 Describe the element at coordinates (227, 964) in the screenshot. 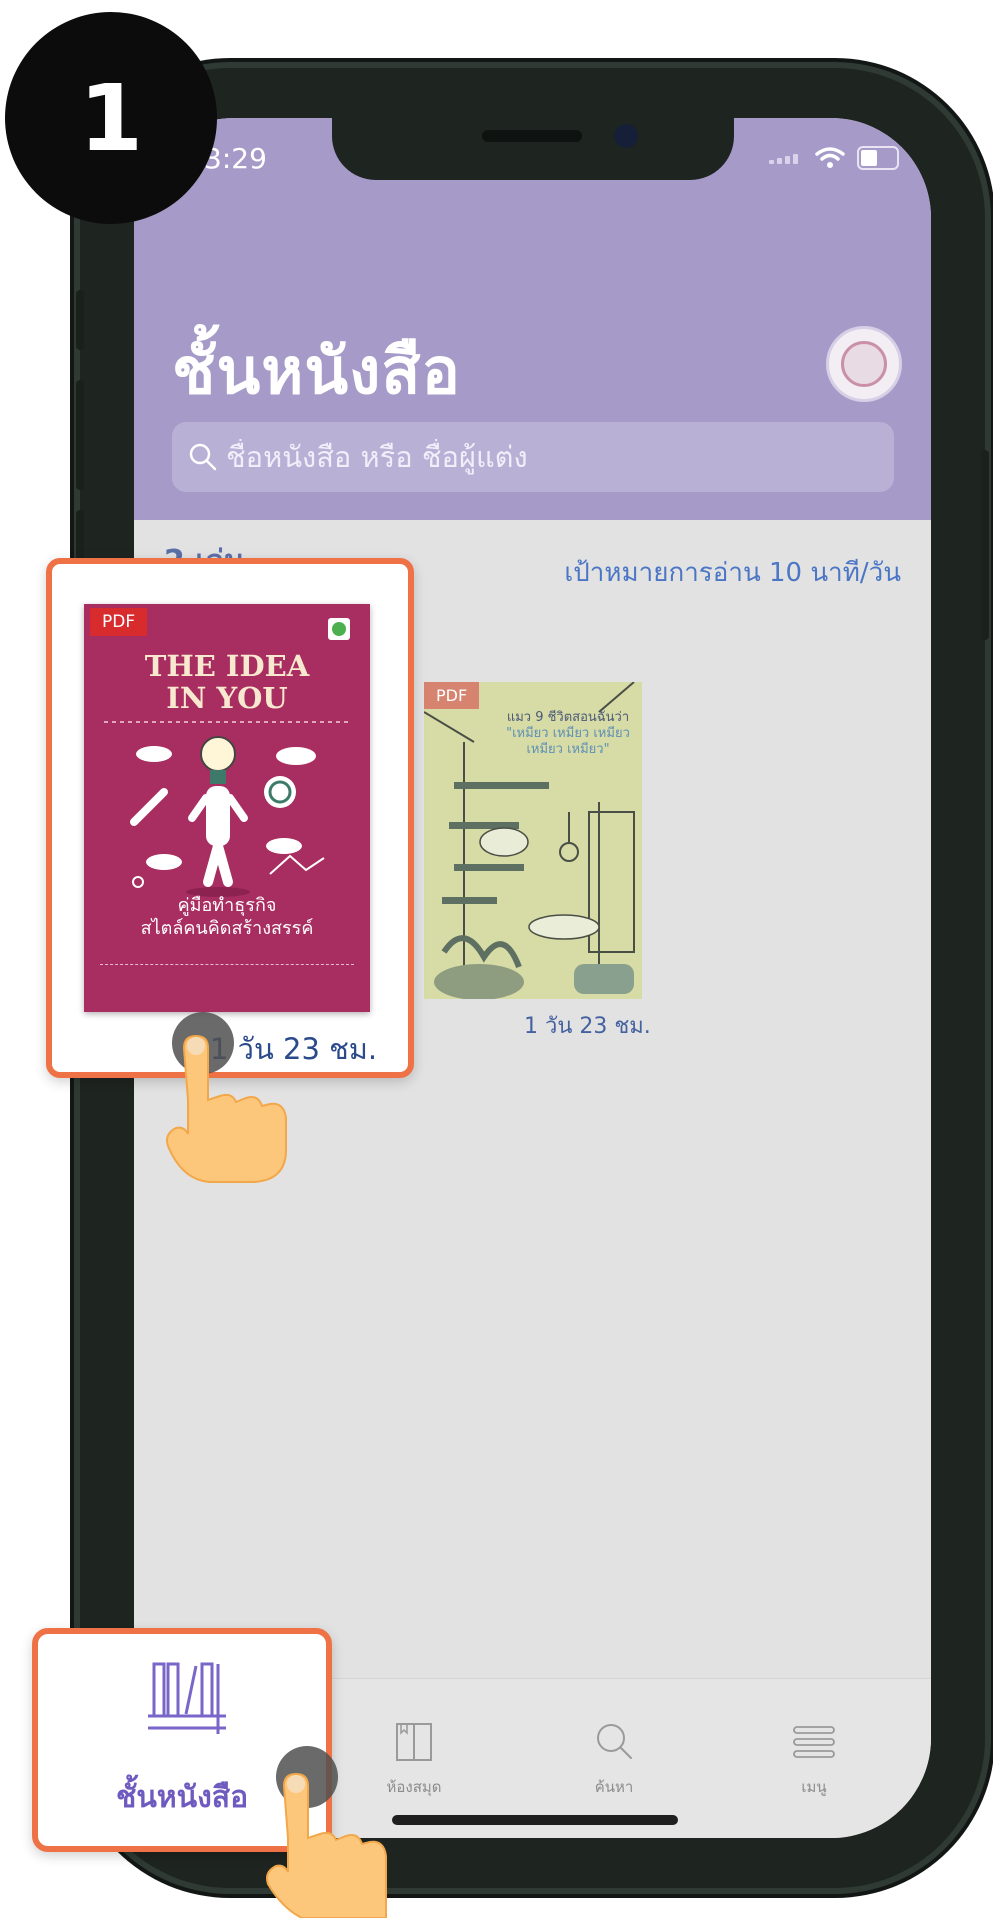

I see `divider` at that location.